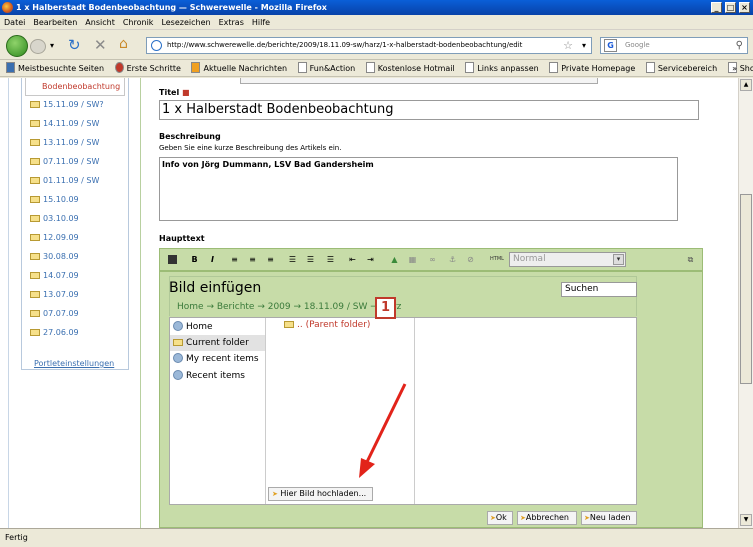 The width and height of the screenshot is (753, 547). I want to click on close-button: ×, so click(744, 7).